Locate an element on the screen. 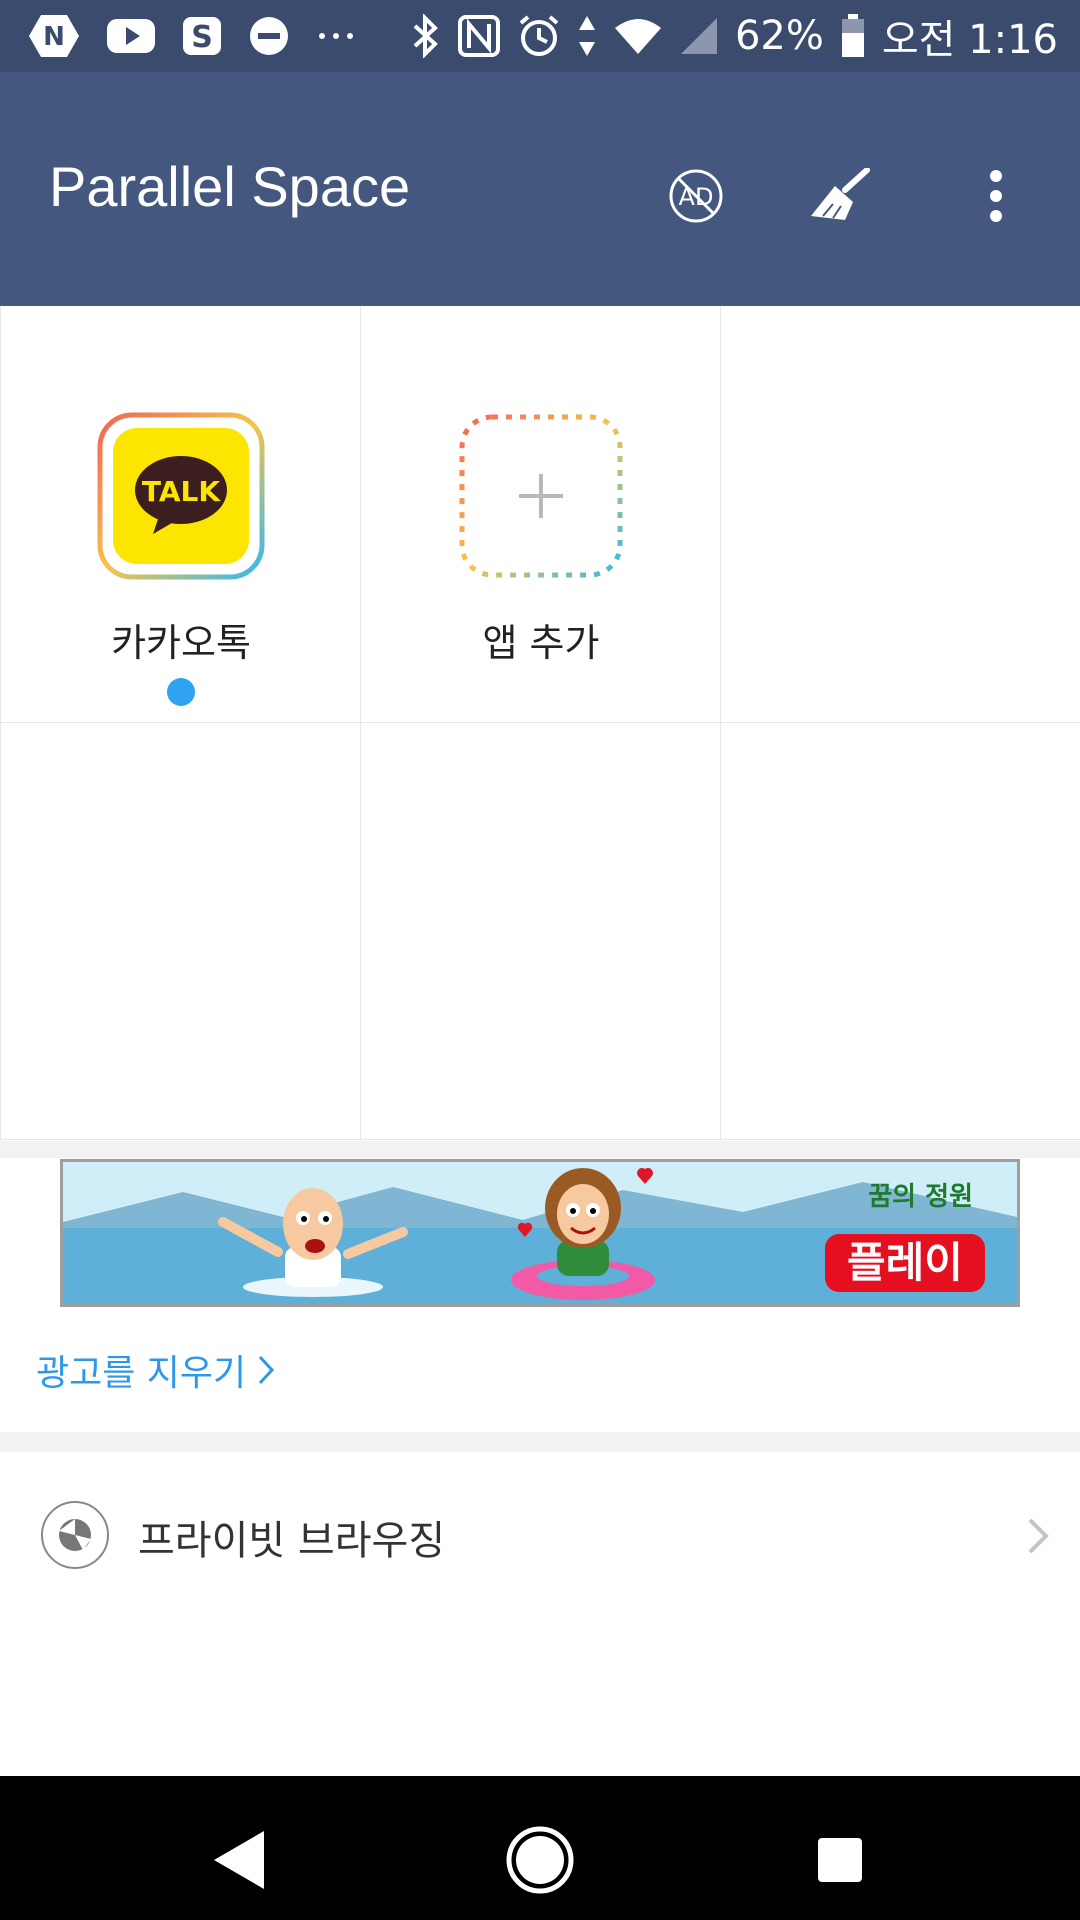 Image resolution: width=1080 pixels, height=1920 pixels. remove-ads-link: 광고를 지우기 is located at coordinates (156, 1370).